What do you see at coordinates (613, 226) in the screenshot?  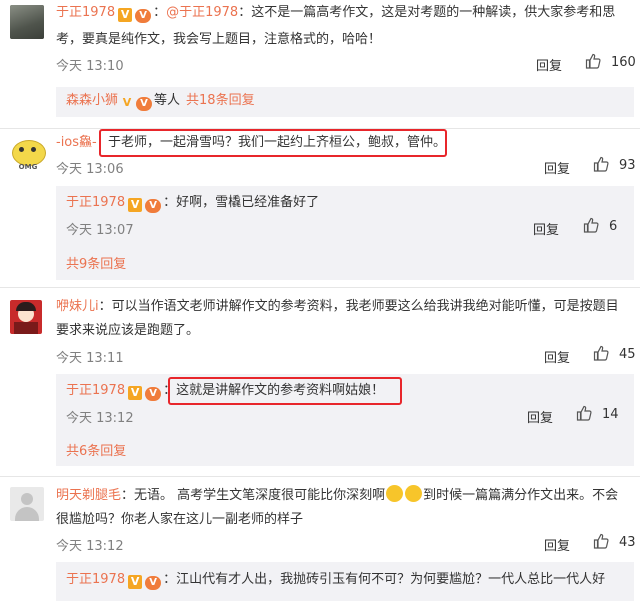 I see `like-count: 6` at bounding box center [613, 226].